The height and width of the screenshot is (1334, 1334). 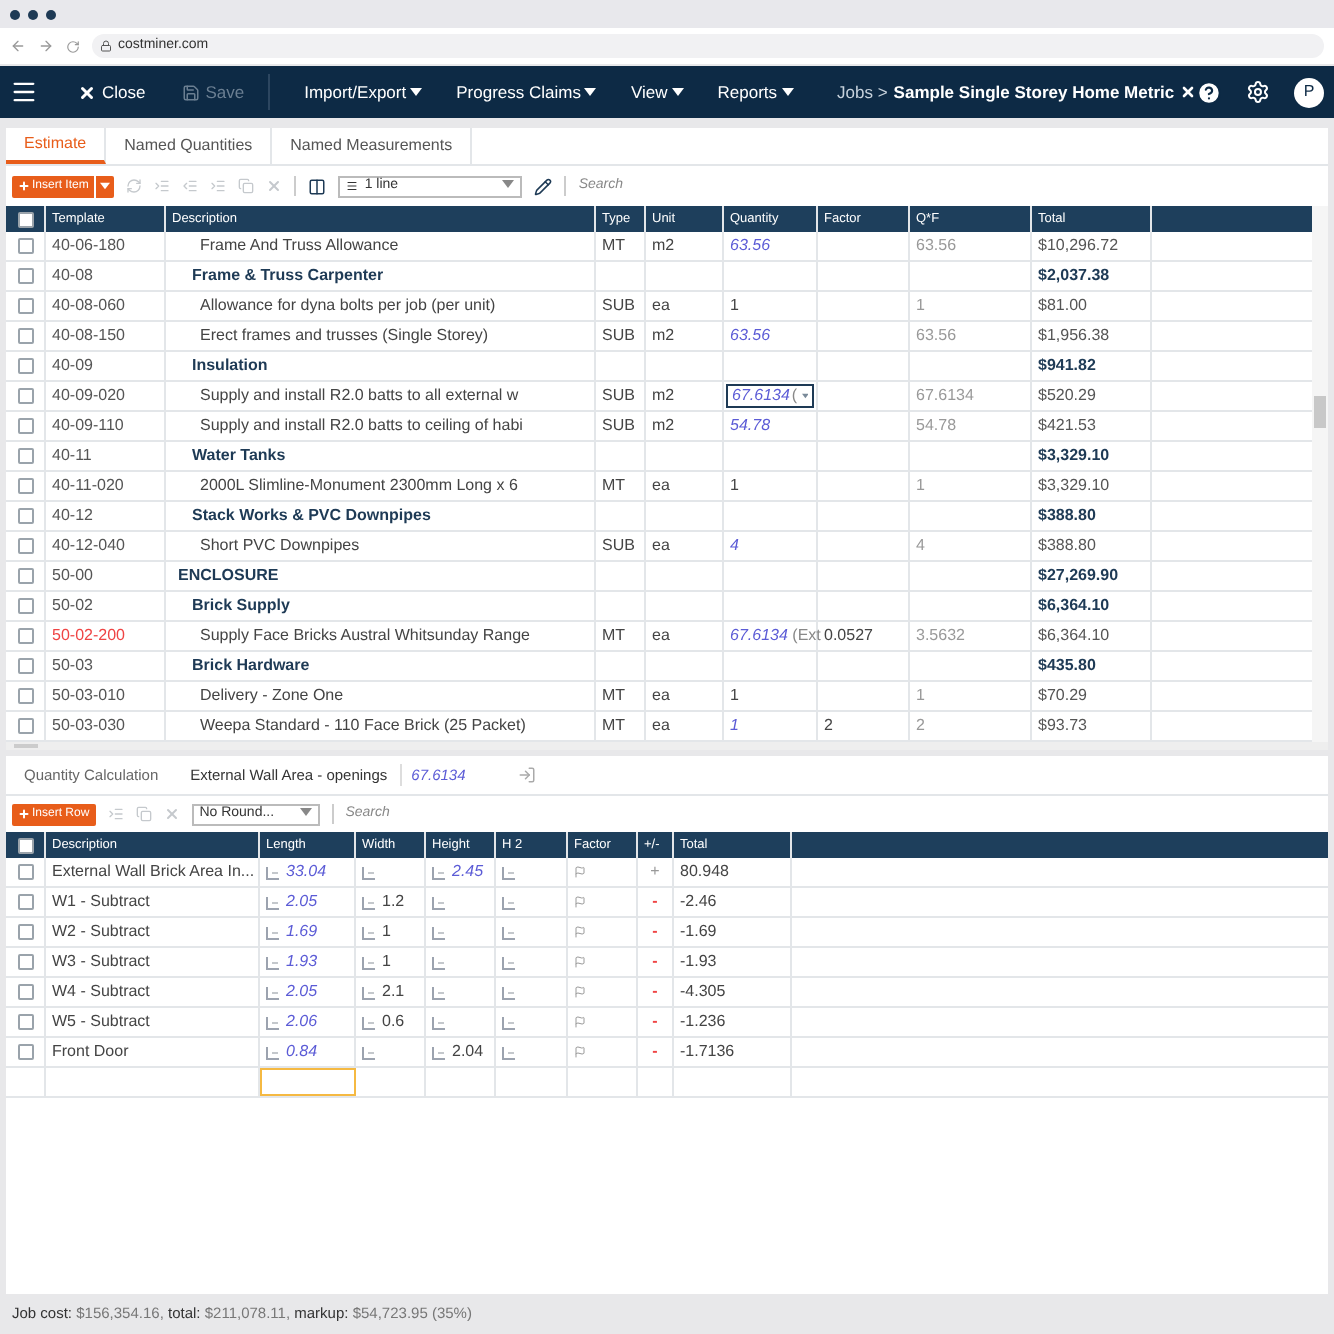 What do you see at coordinates (88, 636) in the screenshot?
I see `template-code: 50-02-200` at bounding box center [88, 636].